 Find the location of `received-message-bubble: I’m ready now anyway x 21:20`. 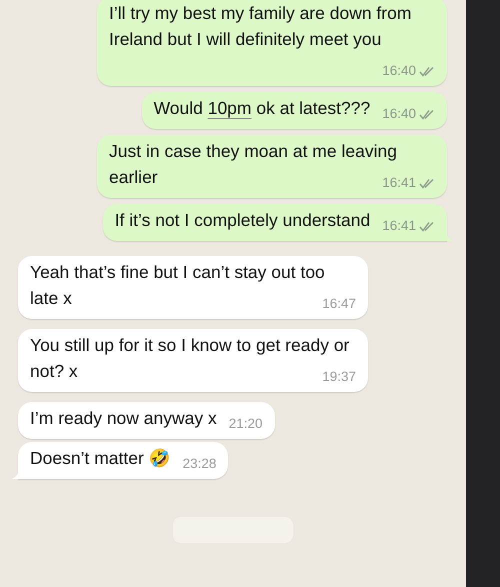

received-message-bubble: I’m ready now anyway x 21:20 is located at coordinates (146, 420).